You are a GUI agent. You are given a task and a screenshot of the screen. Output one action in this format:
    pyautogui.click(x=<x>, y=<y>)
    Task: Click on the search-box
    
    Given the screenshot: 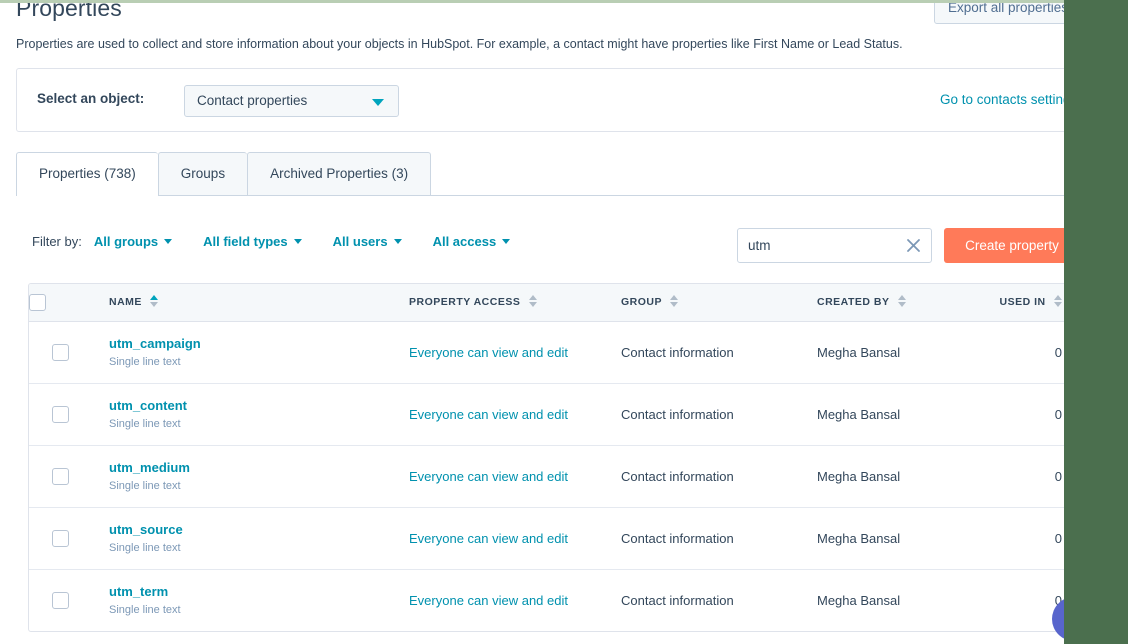 What is the action you would take?
    pyautogui.click(x=834, y=245)
    